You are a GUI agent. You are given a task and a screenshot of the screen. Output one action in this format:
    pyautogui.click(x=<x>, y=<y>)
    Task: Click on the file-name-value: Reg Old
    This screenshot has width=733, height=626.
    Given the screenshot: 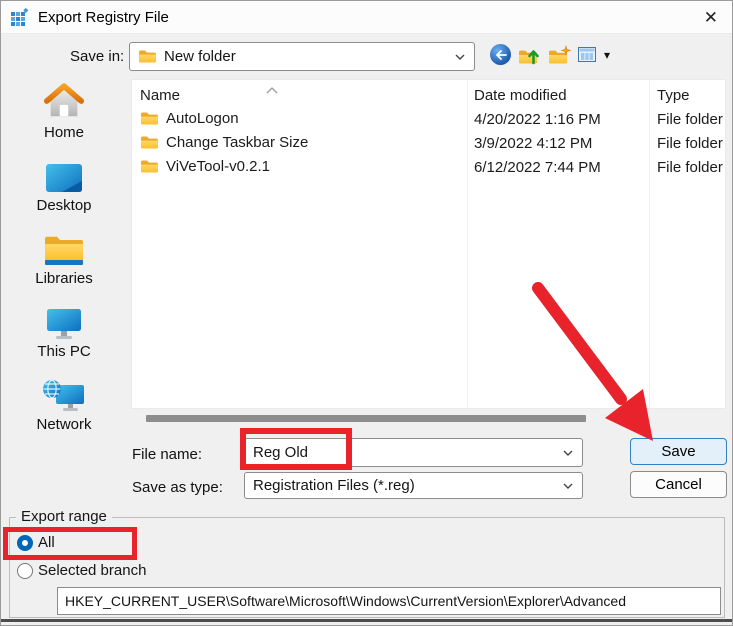 What is the action you would take?
    pyautogui.click(x=281, y=452)
    